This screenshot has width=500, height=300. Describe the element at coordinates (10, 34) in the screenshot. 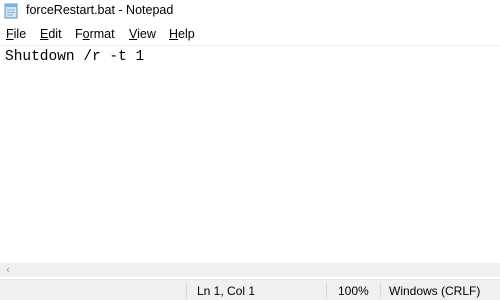

I see `menu-file-accel: F` at that location.